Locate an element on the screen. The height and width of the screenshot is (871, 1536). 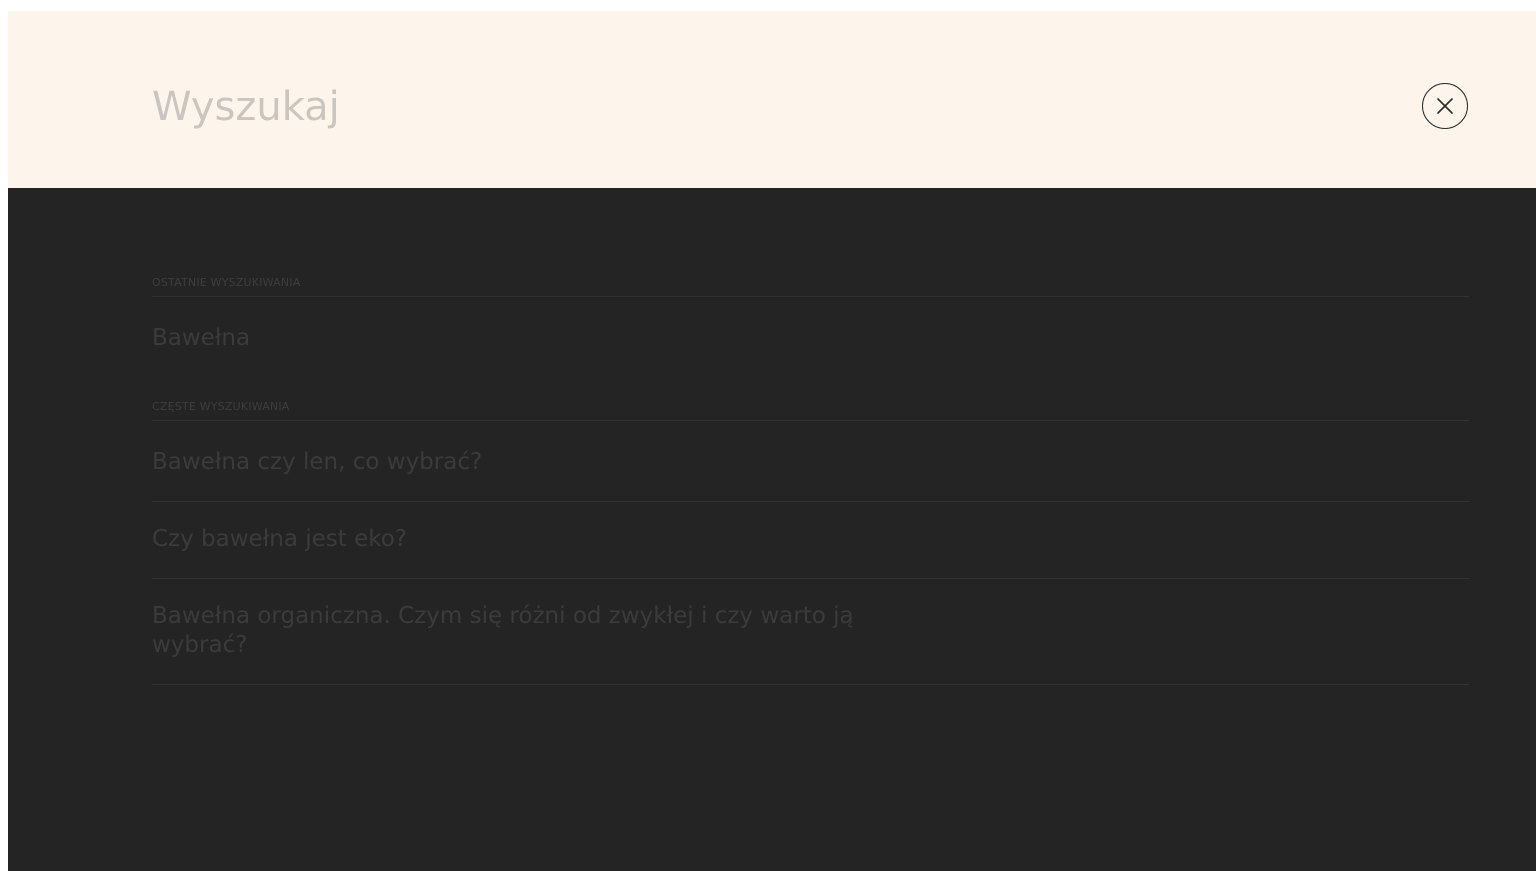
frequent-searches-heading: CZĘSTE WYSZUKIWANIA is located at coordinates (810, 410).